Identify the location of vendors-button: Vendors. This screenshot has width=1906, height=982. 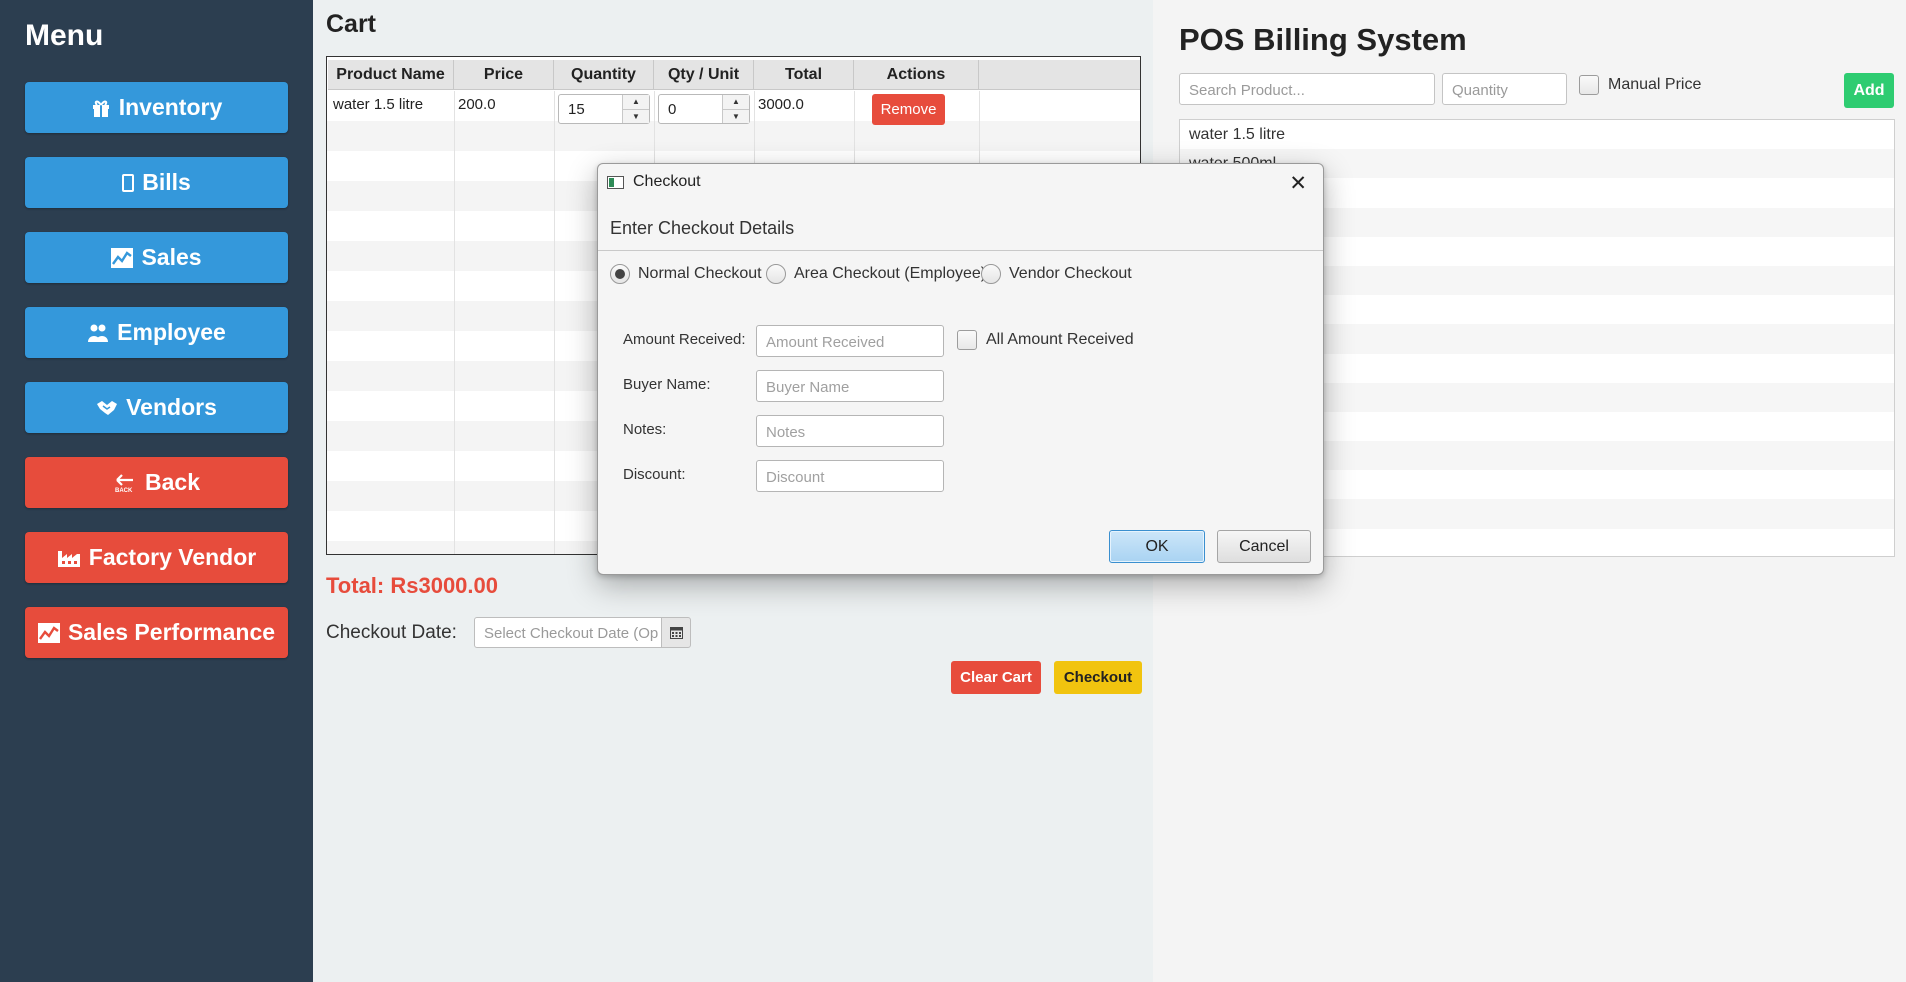
(156, 407).